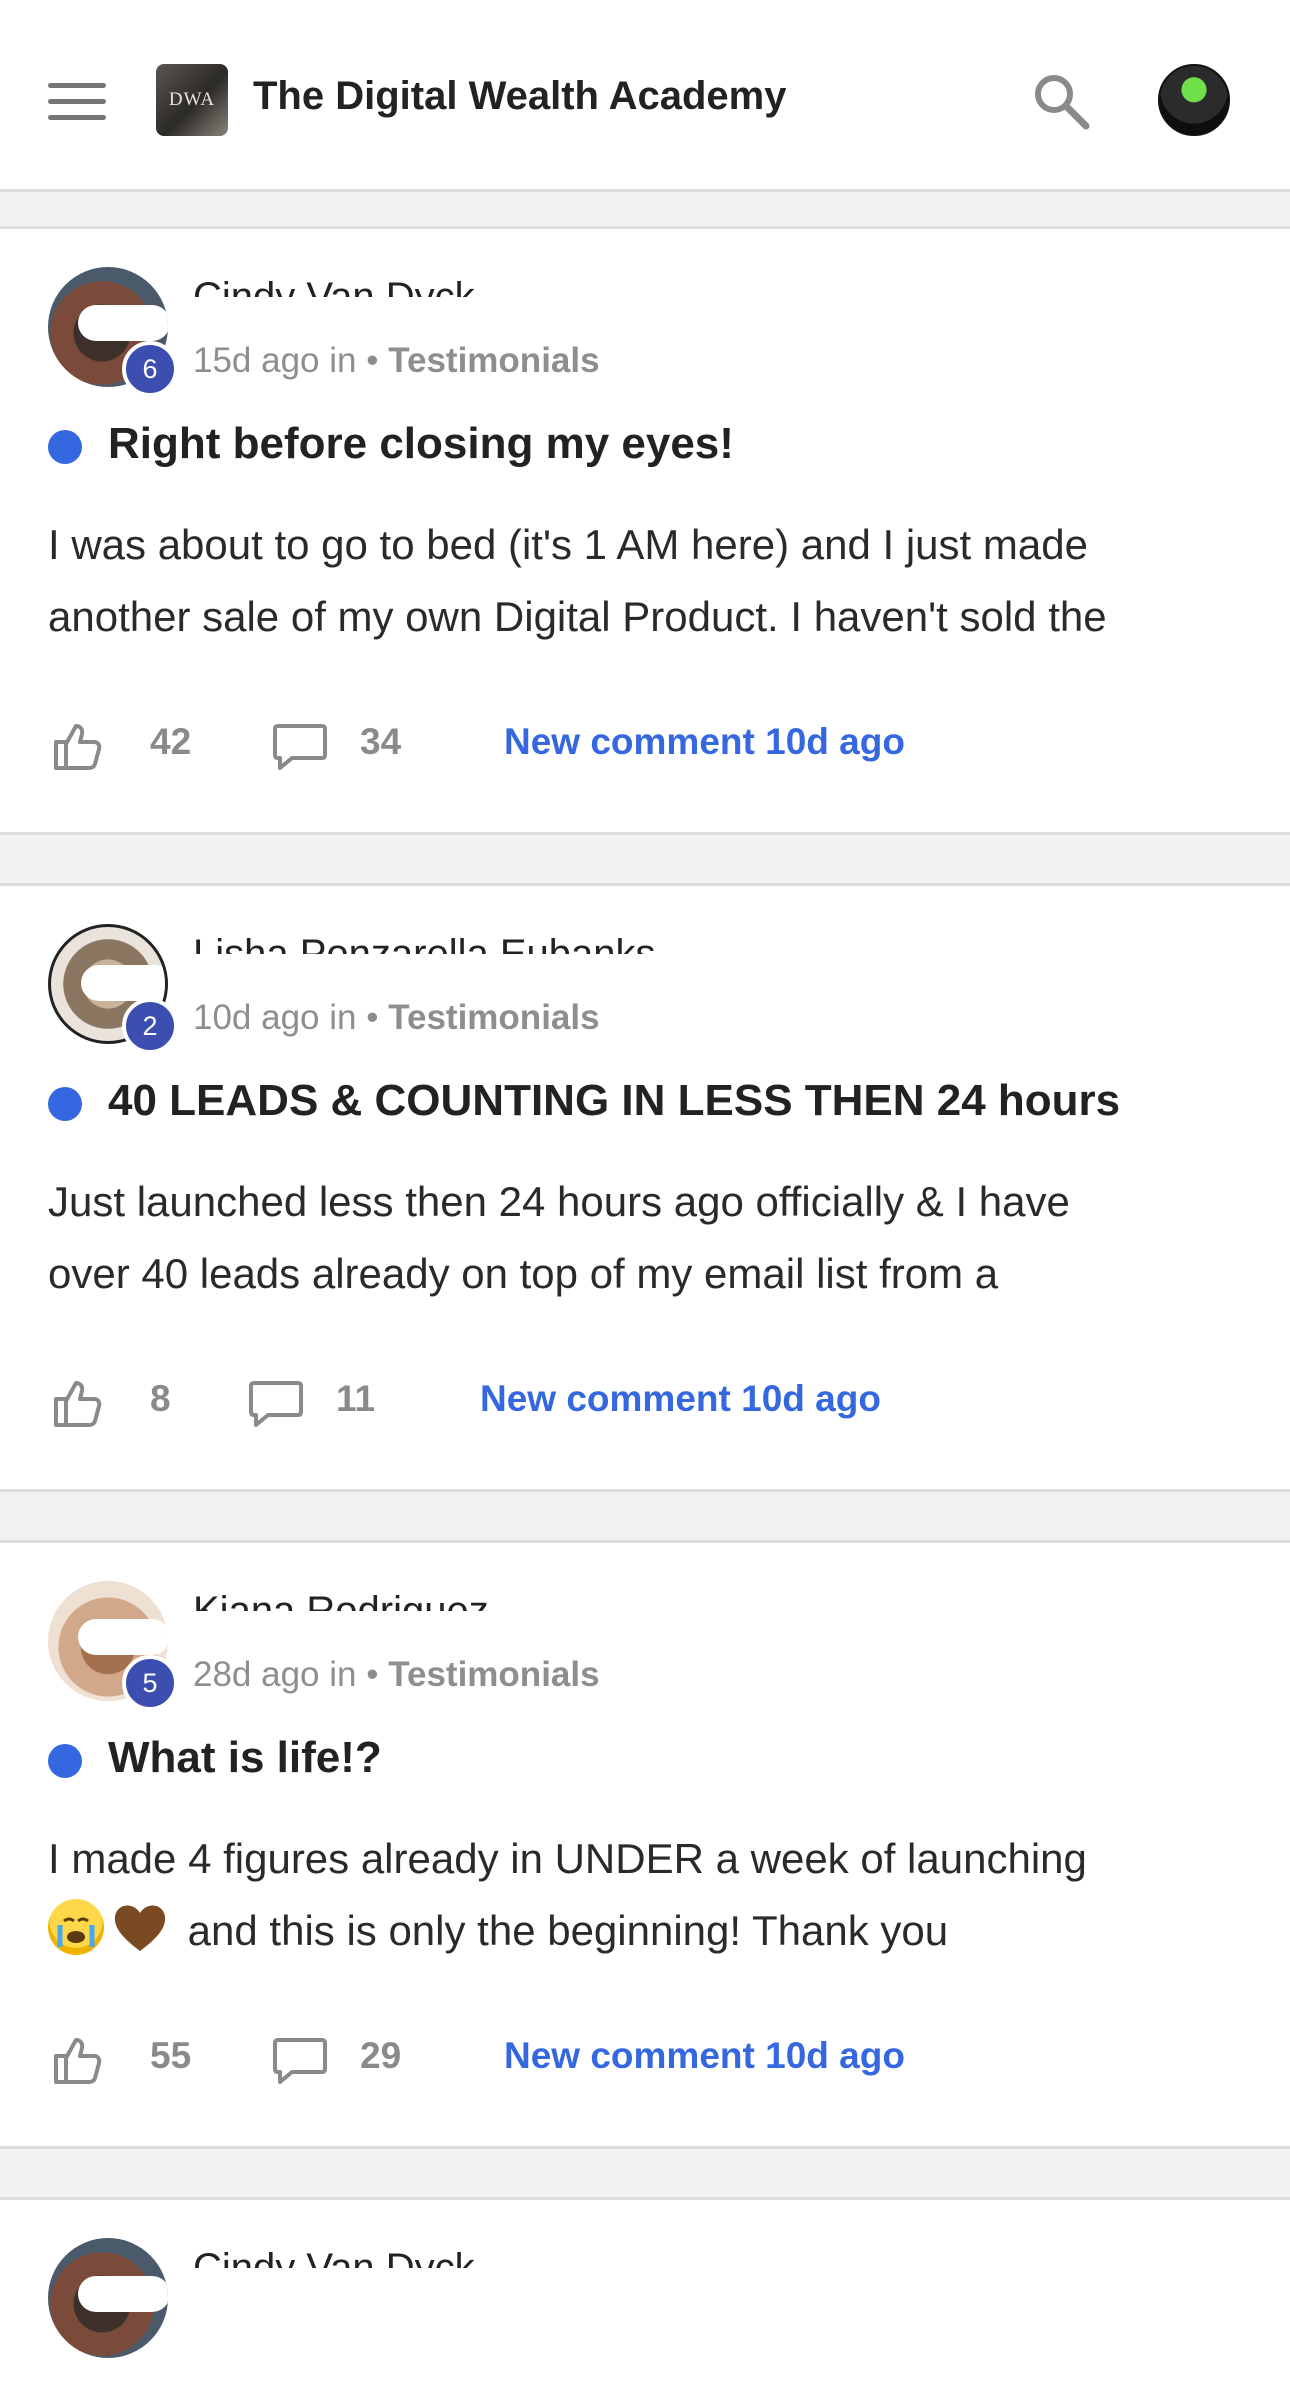 This screenshot has width=1290, height=2397. What do you see at coordinates (1194, 100) in the screenshot?
I see `user-avatar` at bounding box center [1194, 100].